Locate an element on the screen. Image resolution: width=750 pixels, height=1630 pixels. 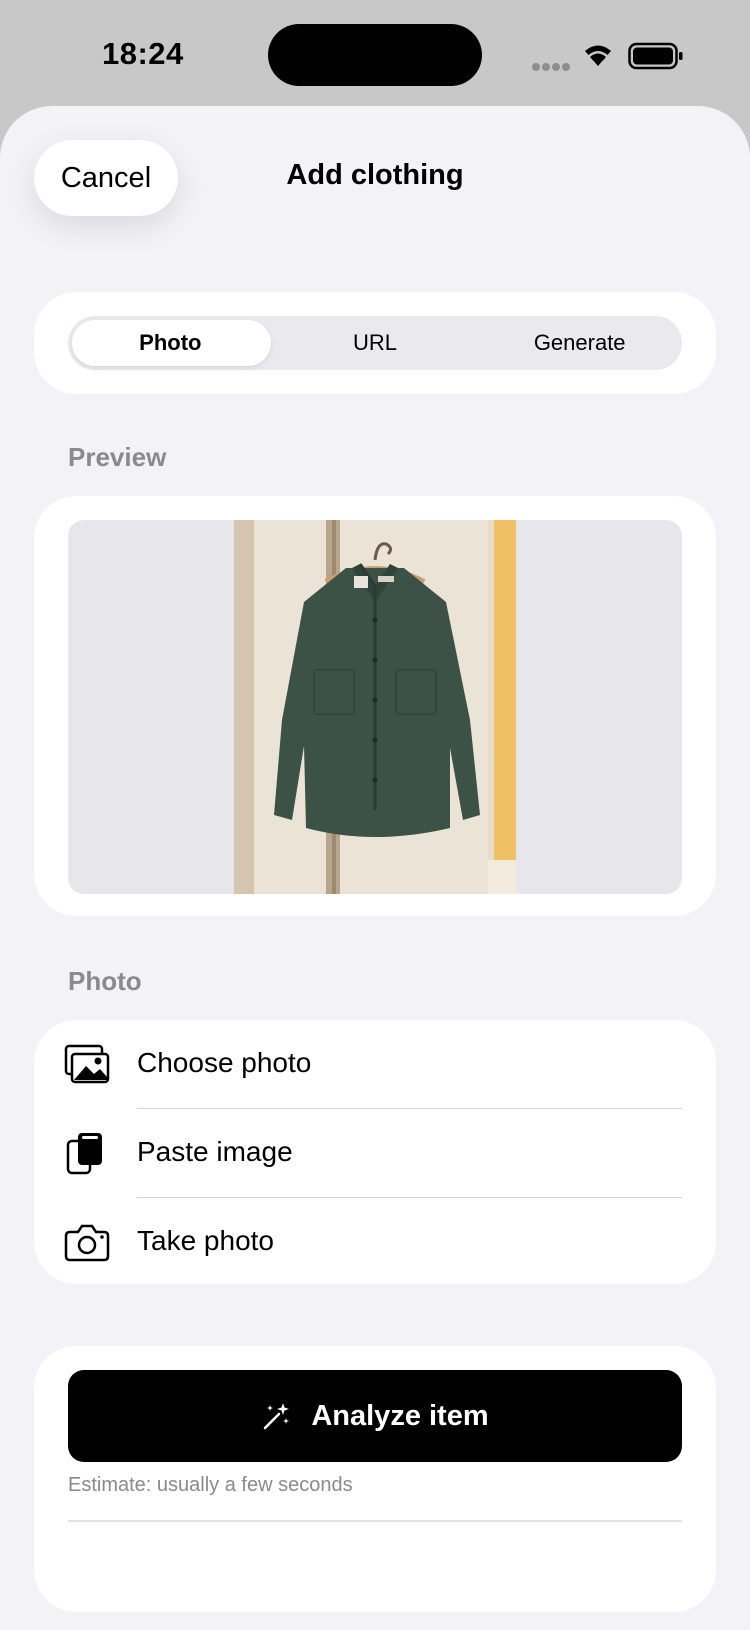
take-photo-label: Take photo is located at coordinates (205, 1240).